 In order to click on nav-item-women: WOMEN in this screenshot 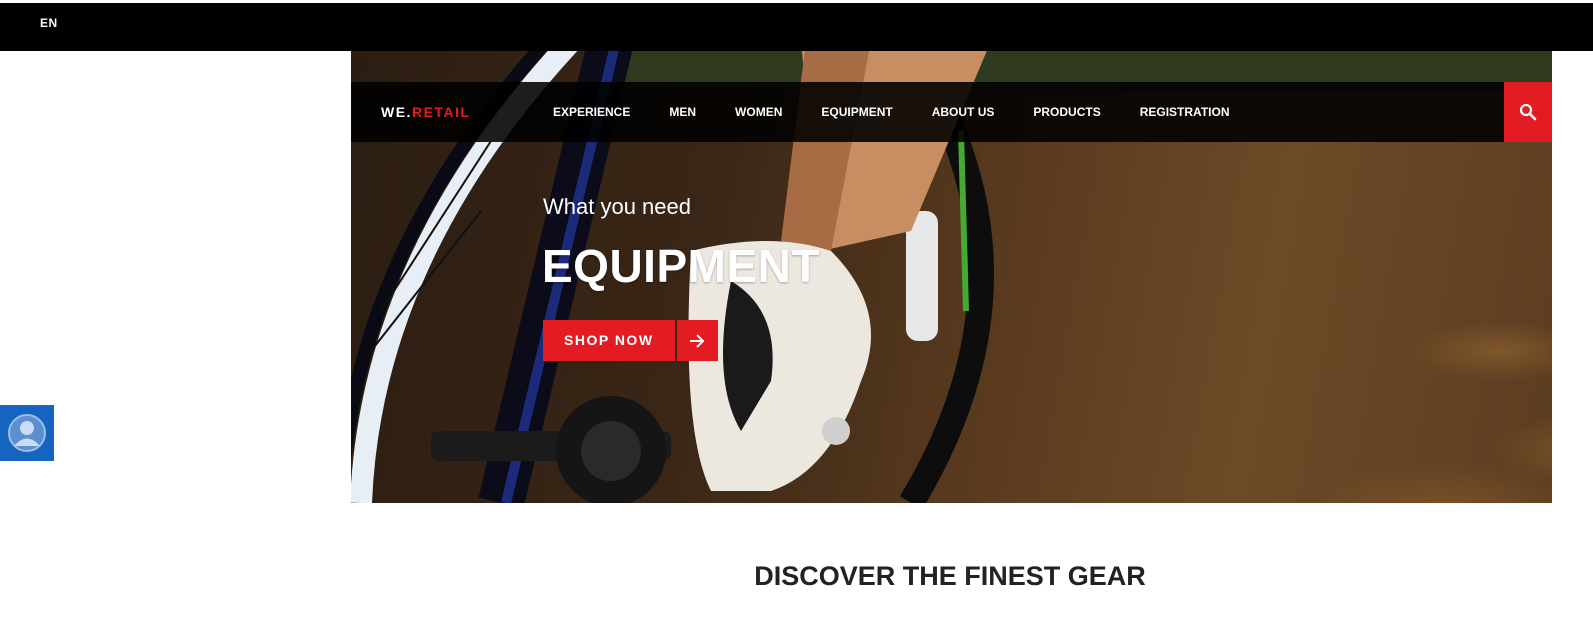, I will do `click(758, 112)`.